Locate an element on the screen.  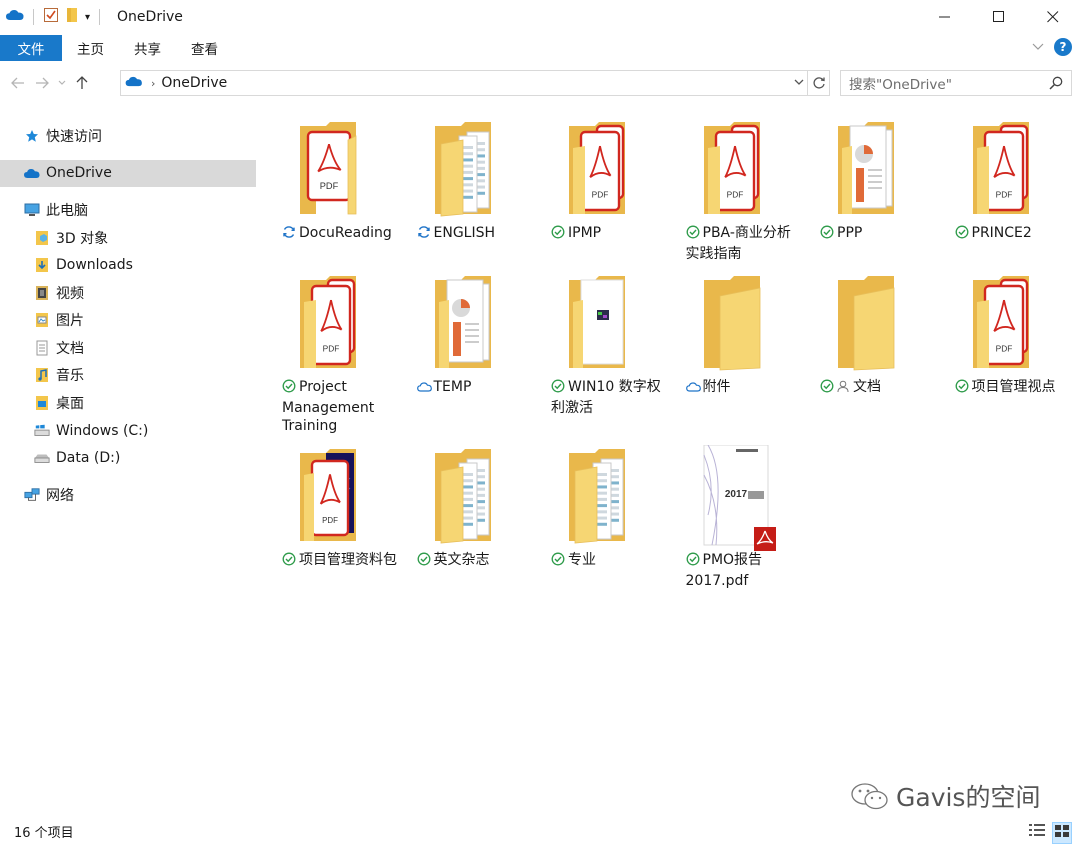
sidebar-item: 快速访问 is located at coordinates (128, 136).